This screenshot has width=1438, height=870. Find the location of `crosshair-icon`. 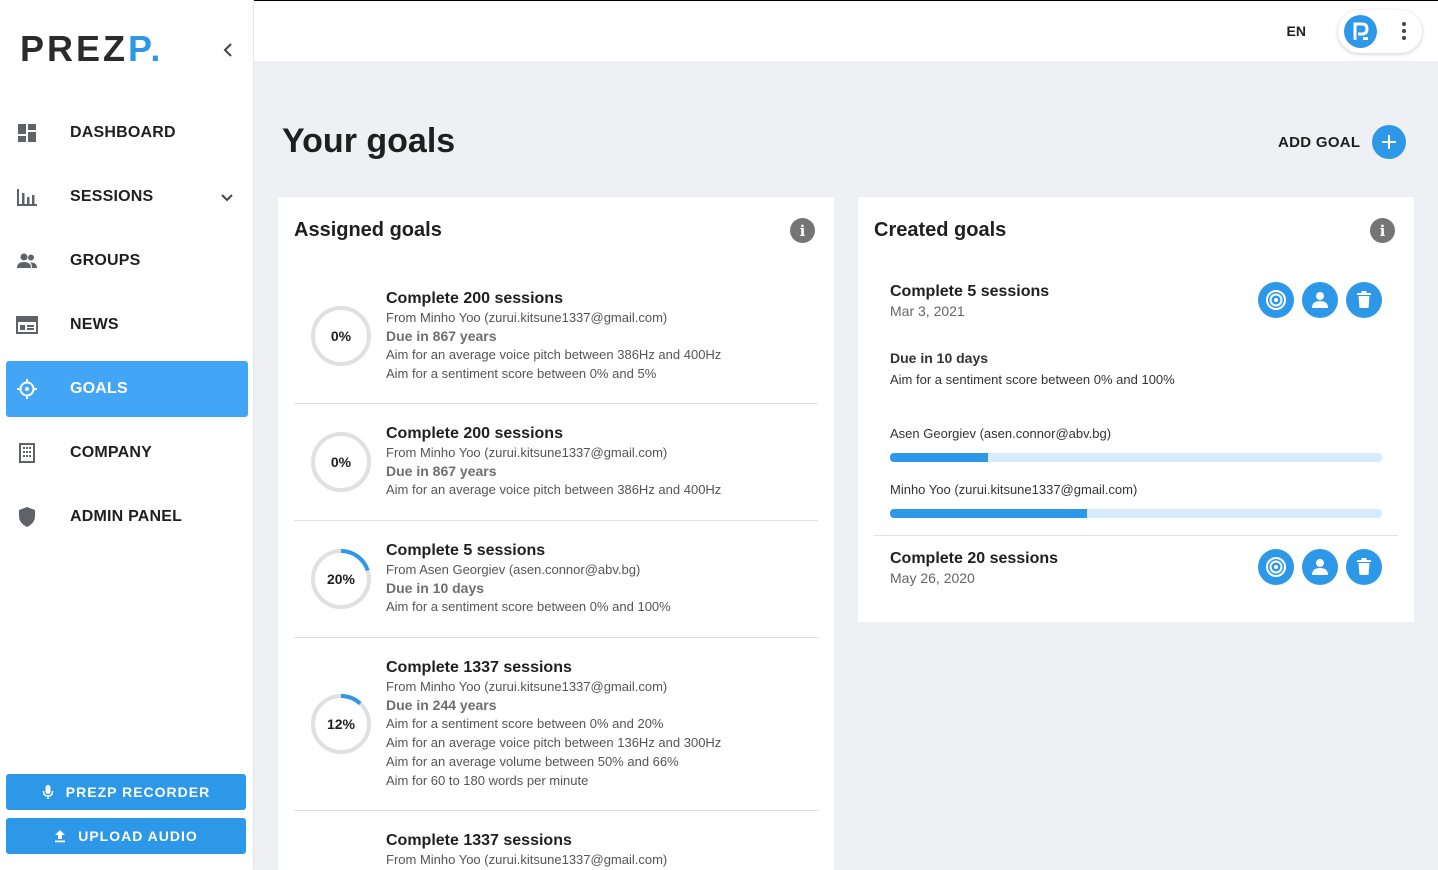

crosshair-icon is located at coordinates (27, 389).